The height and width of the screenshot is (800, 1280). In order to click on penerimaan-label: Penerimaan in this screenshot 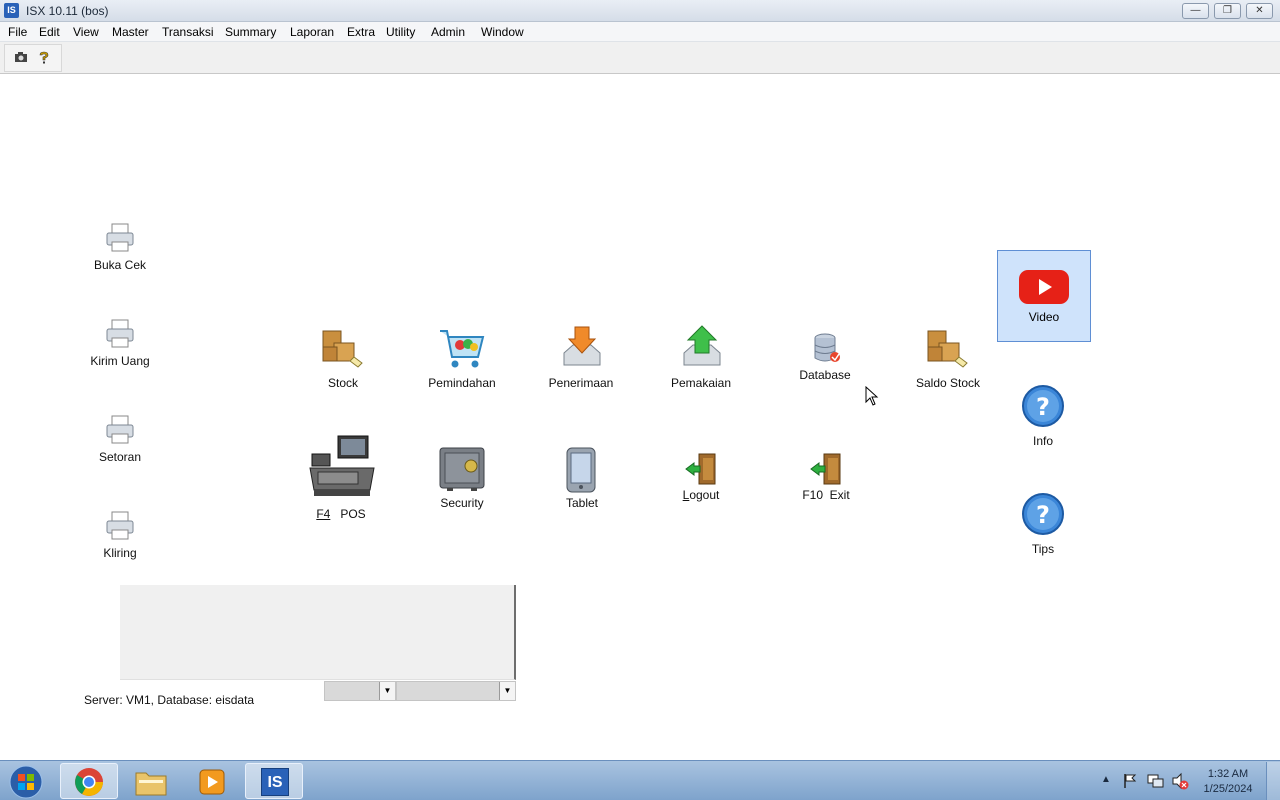, I will do `click(581, 383)`.